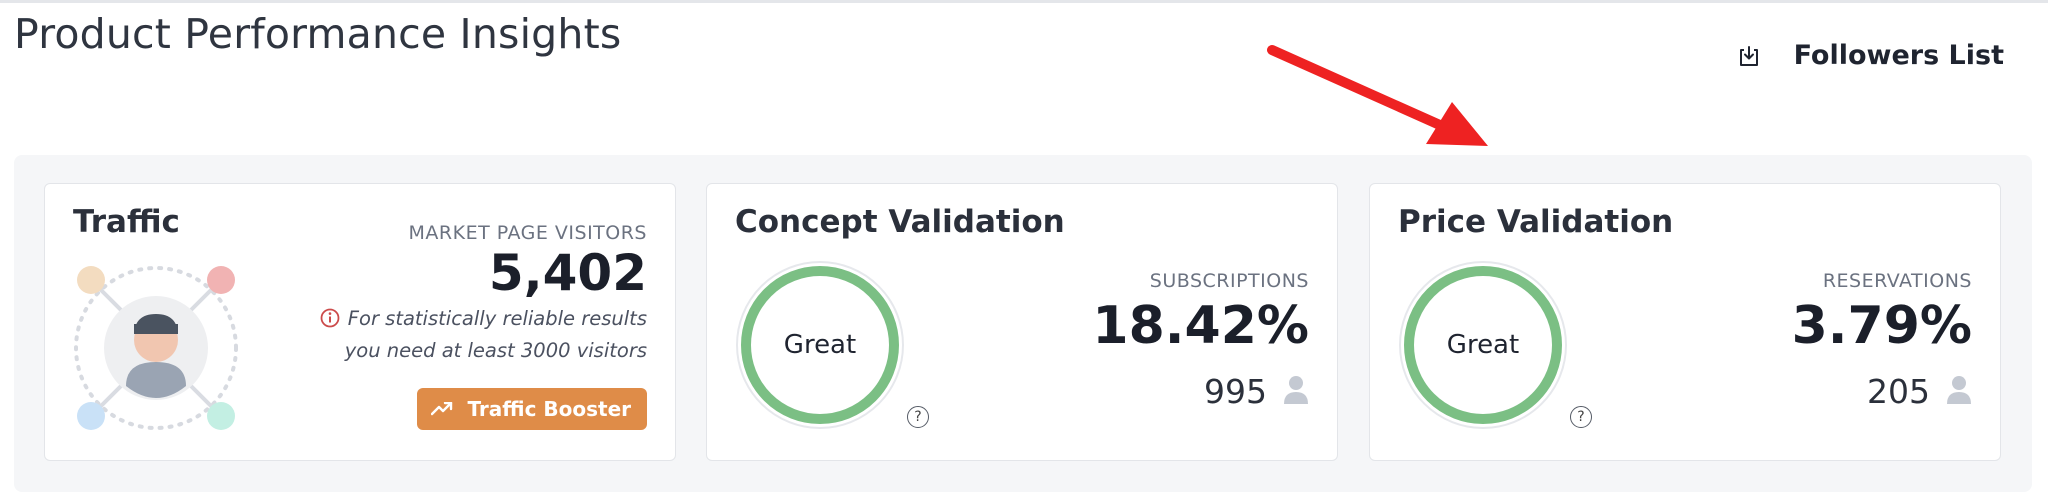  Describe the element at coordinates (1235, 391) in the screenshot. I see `subscribers-count-value: 995` at that location.